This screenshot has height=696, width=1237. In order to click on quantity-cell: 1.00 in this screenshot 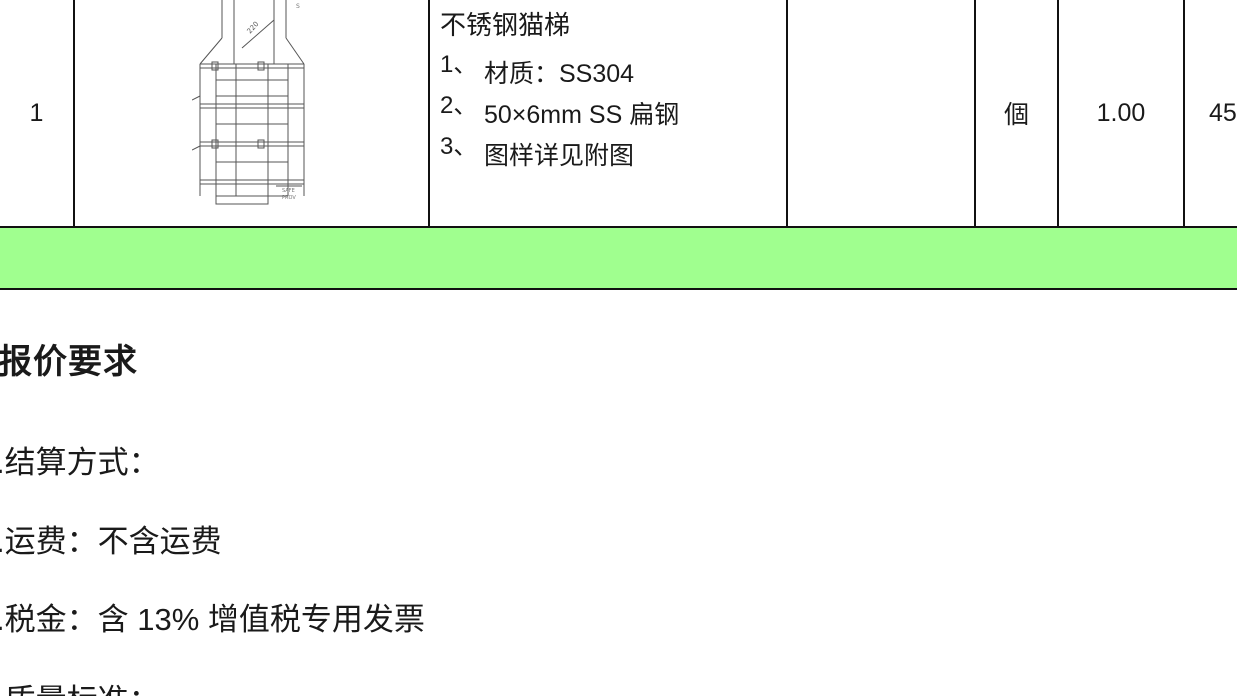, I will do `click(1121, 114)`.